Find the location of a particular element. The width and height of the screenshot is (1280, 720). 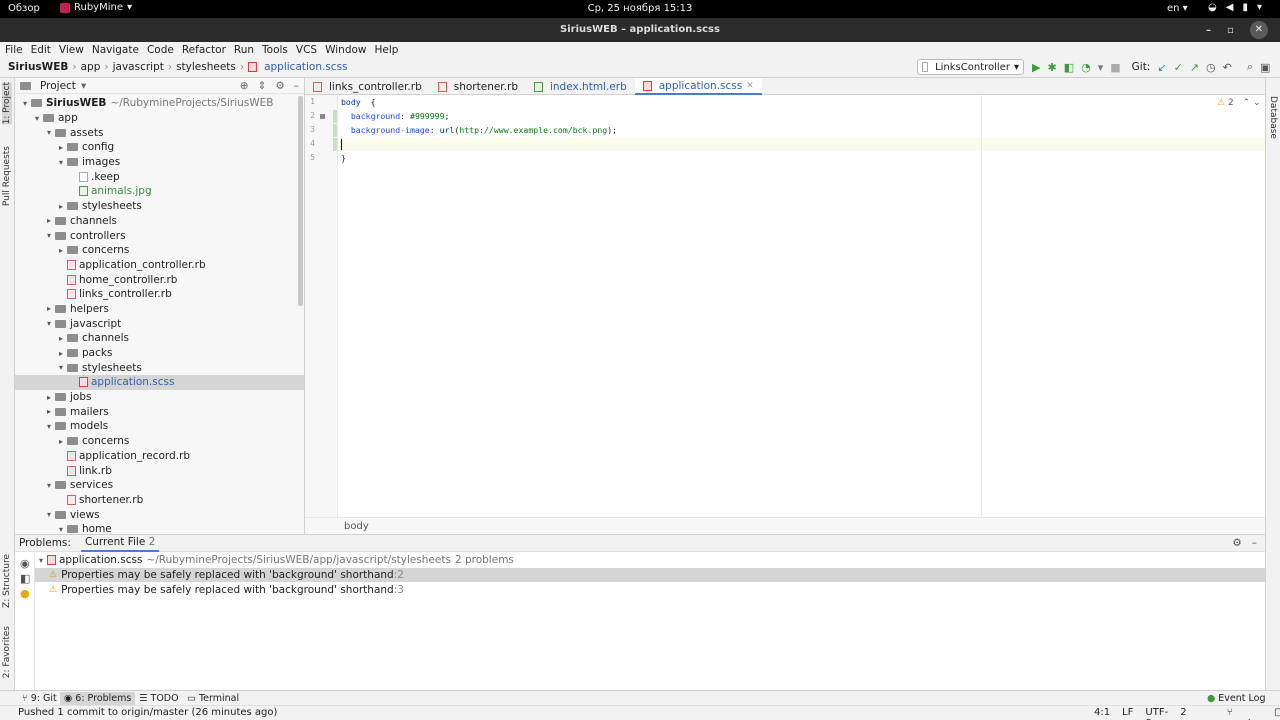

git-push-icon: ↗ is located at coordinates (1194, 67).